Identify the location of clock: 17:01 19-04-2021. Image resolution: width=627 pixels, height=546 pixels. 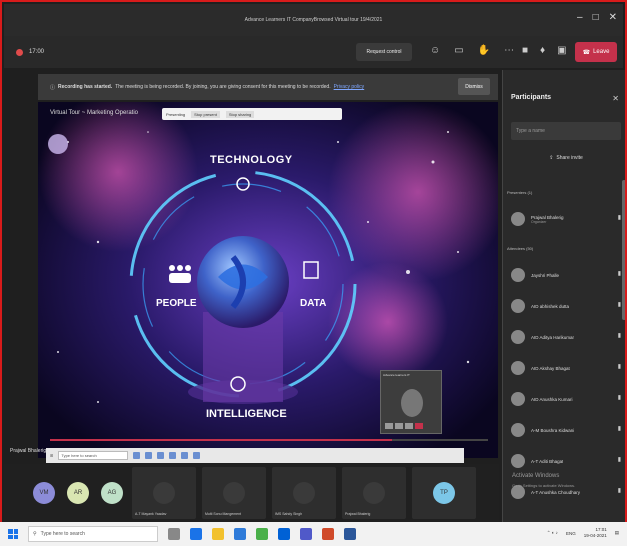
(595, 533).